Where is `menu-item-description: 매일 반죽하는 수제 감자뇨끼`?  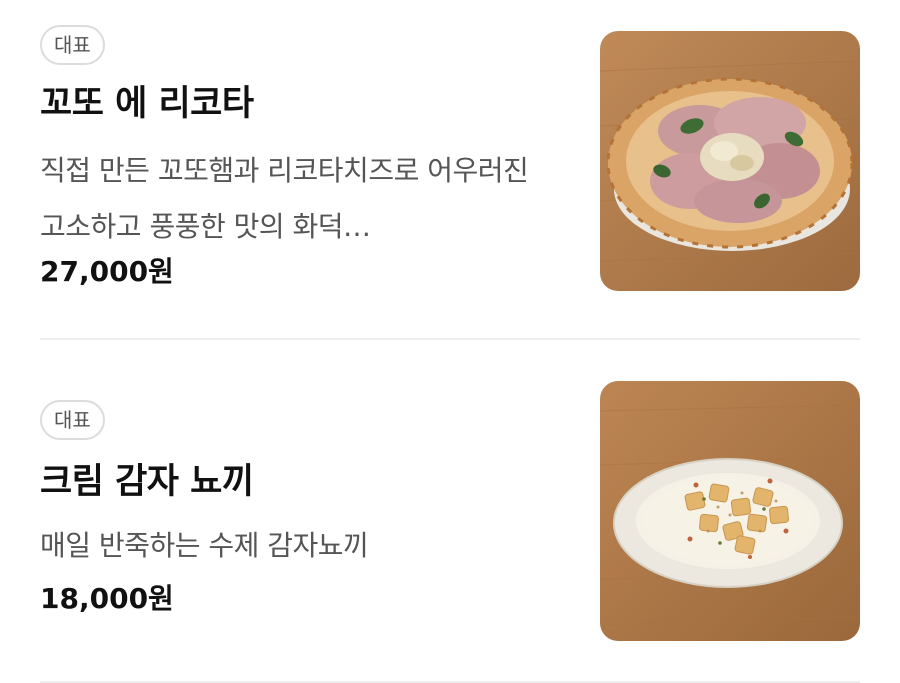 menu-item-description: 매일 반죽하는 수제 감자뇨끼 is located at coordinates (204, 545).